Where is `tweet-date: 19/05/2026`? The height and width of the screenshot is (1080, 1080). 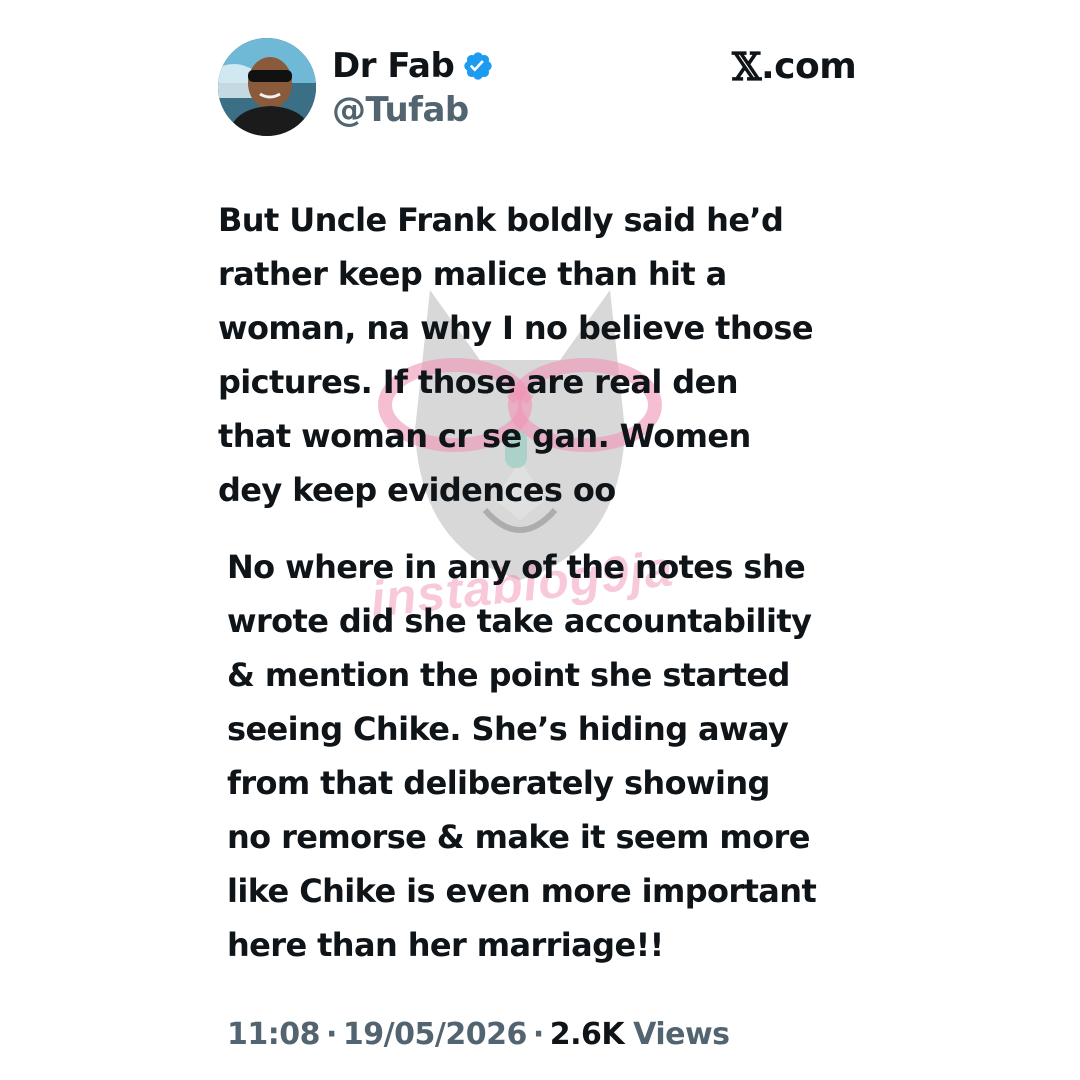
tweet-date: 19/05/2026 is located at coordinates (435, 1034).